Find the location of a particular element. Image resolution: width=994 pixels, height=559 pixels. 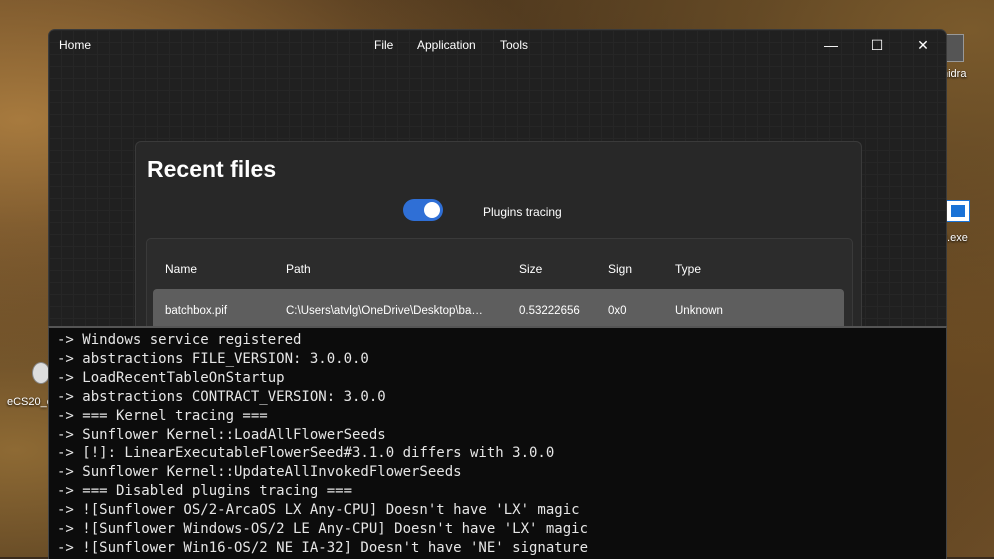

menu-file: File is located at coordinates (383, 45).